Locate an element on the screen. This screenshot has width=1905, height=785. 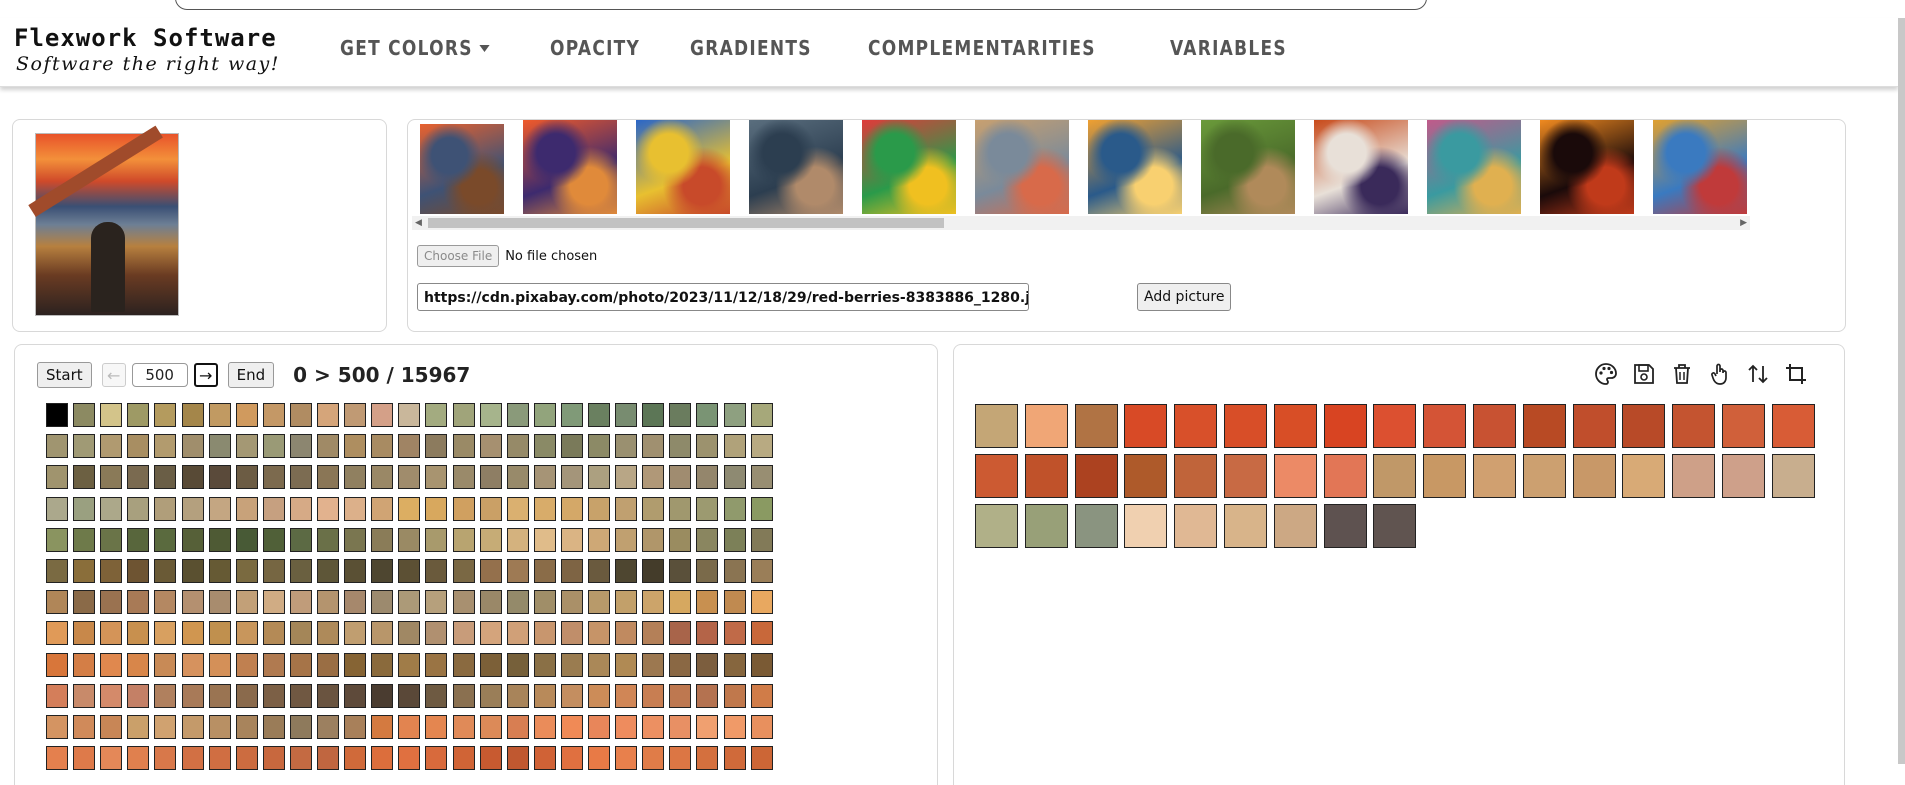
thumbnail-boat-sunset is located at coordinates (1135, 167).